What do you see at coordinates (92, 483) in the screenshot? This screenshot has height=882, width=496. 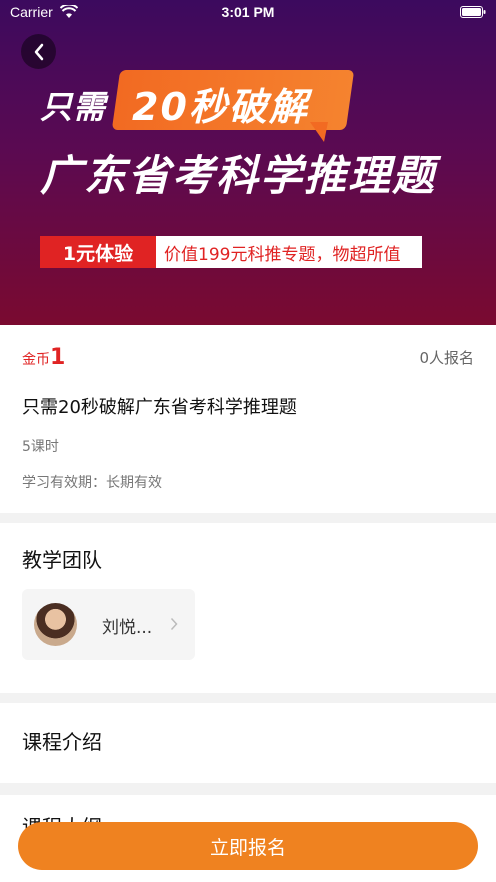 I see `validity-period: 学习有效期：长期有效` at bounding box center [92, 483].